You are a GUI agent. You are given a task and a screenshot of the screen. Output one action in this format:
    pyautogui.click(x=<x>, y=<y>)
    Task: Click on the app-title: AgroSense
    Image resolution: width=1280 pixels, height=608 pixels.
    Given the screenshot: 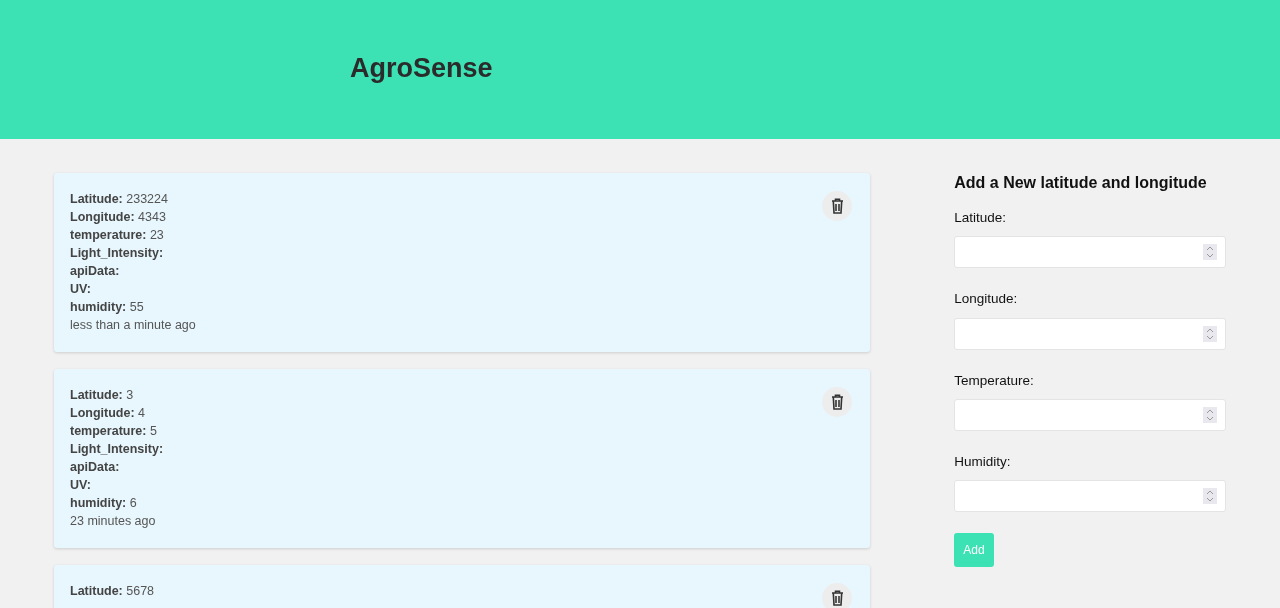 What is the action you would take?
    pyautogui.click(x=422, y=68)
    